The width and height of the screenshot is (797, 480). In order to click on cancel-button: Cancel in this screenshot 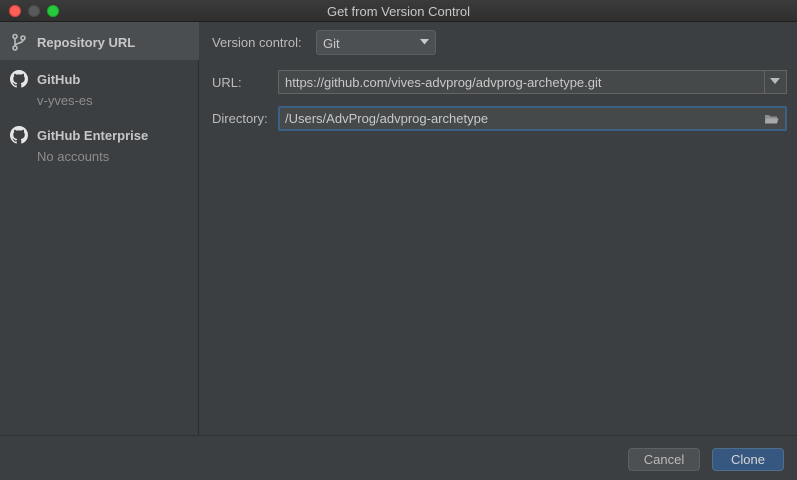, I will do `click(664, 459)`.